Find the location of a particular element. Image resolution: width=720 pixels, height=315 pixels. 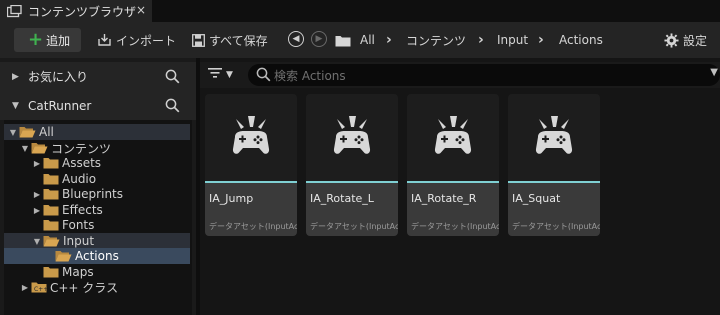

tree-item: Audio is located at coordinates (97, 179).